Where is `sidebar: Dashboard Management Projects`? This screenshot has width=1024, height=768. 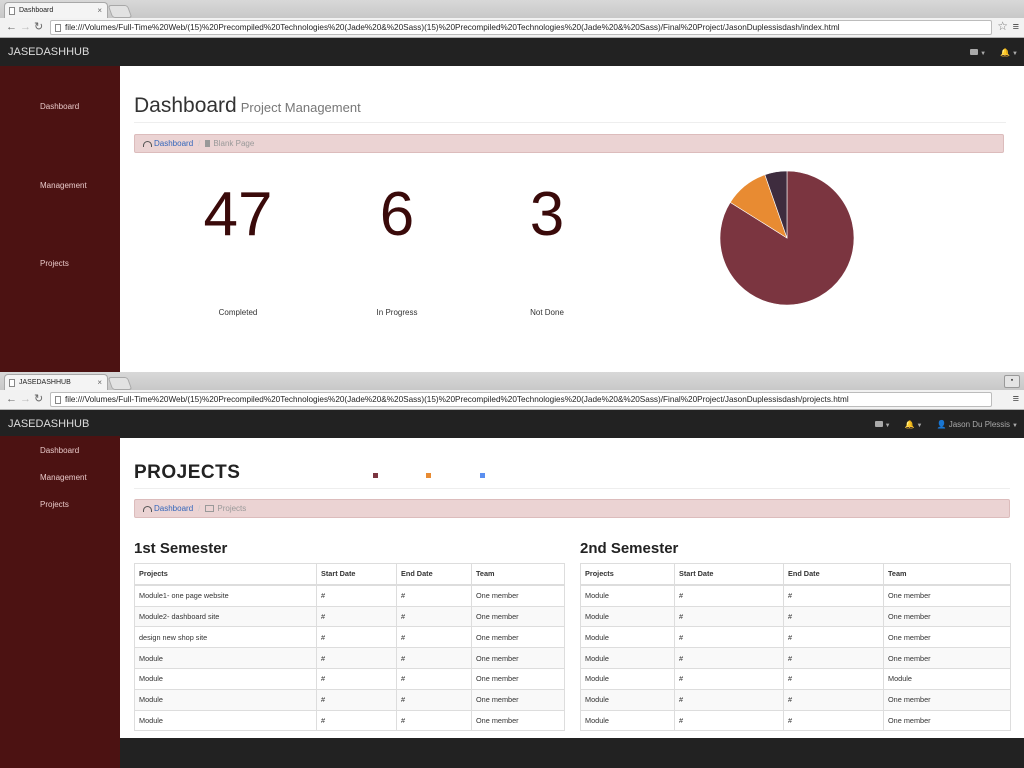
sidebar: Dashboard Management Projects is located at coordinates (60, 602).